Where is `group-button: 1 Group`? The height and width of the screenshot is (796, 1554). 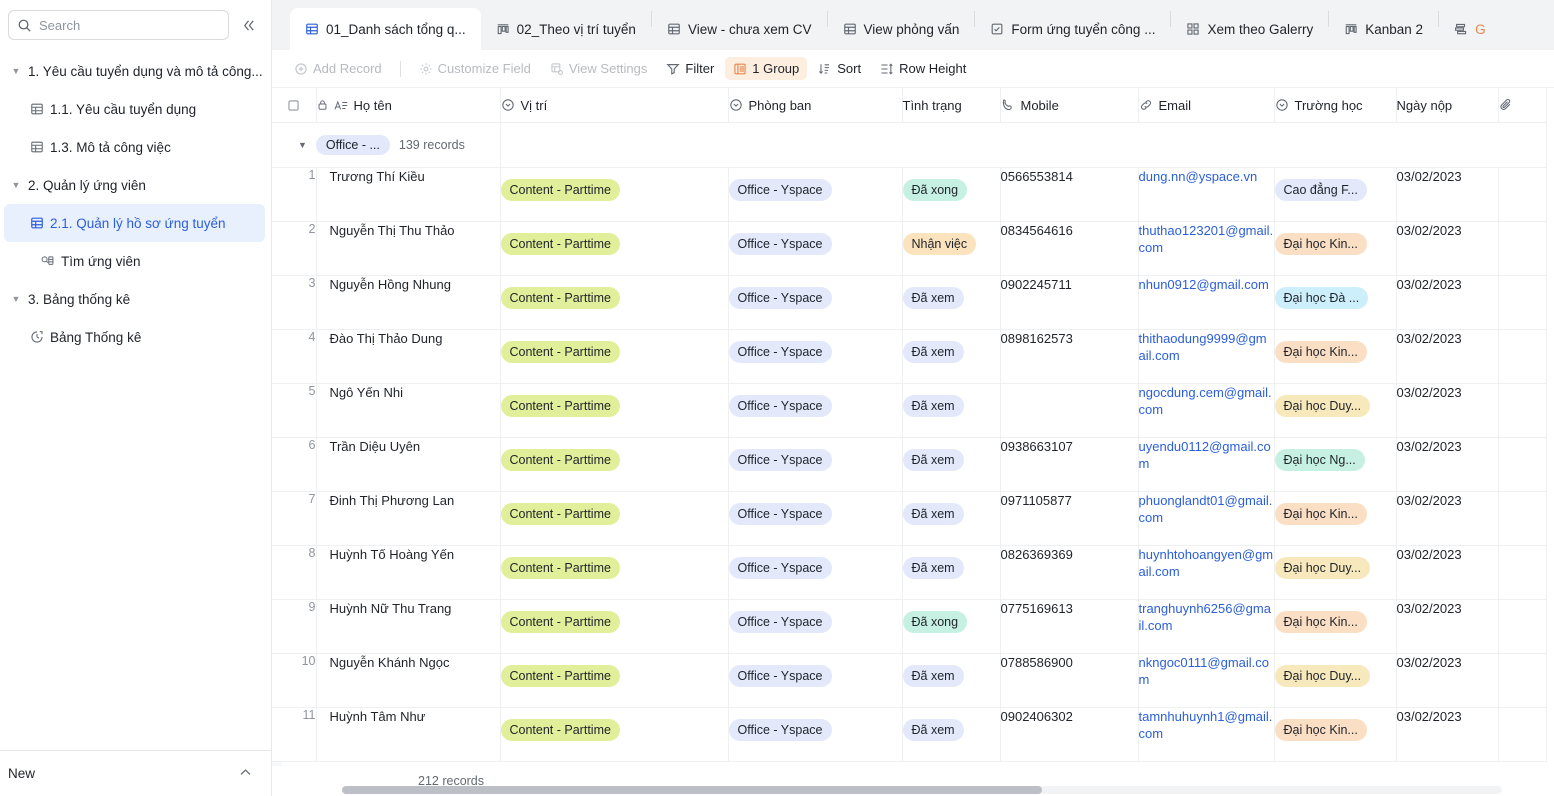
group-button: 1 Group is located at coordinates (766, 68).